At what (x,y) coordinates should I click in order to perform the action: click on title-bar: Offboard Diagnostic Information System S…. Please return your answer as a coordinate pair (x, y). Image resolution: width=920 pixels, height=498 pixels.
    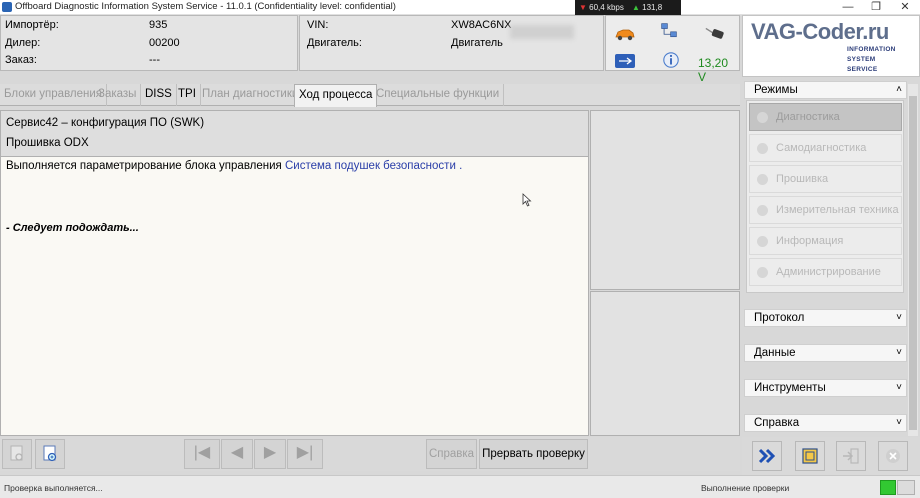
    Looking at the image, I should click on (460, 7).